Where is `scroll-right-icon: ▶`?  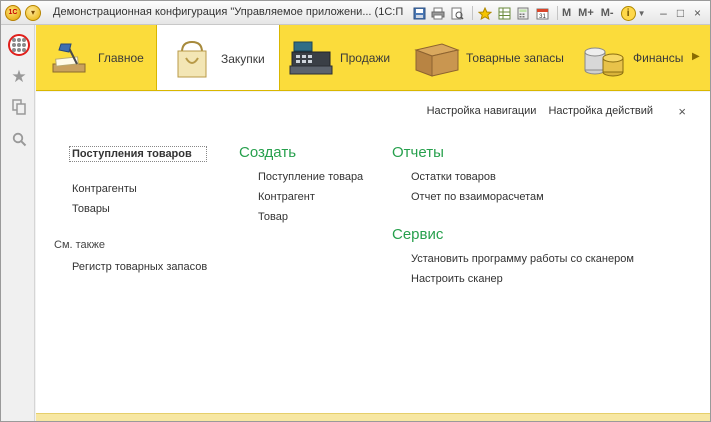 scroll-right-icon: ▶ is located at coordinates (697, 58).